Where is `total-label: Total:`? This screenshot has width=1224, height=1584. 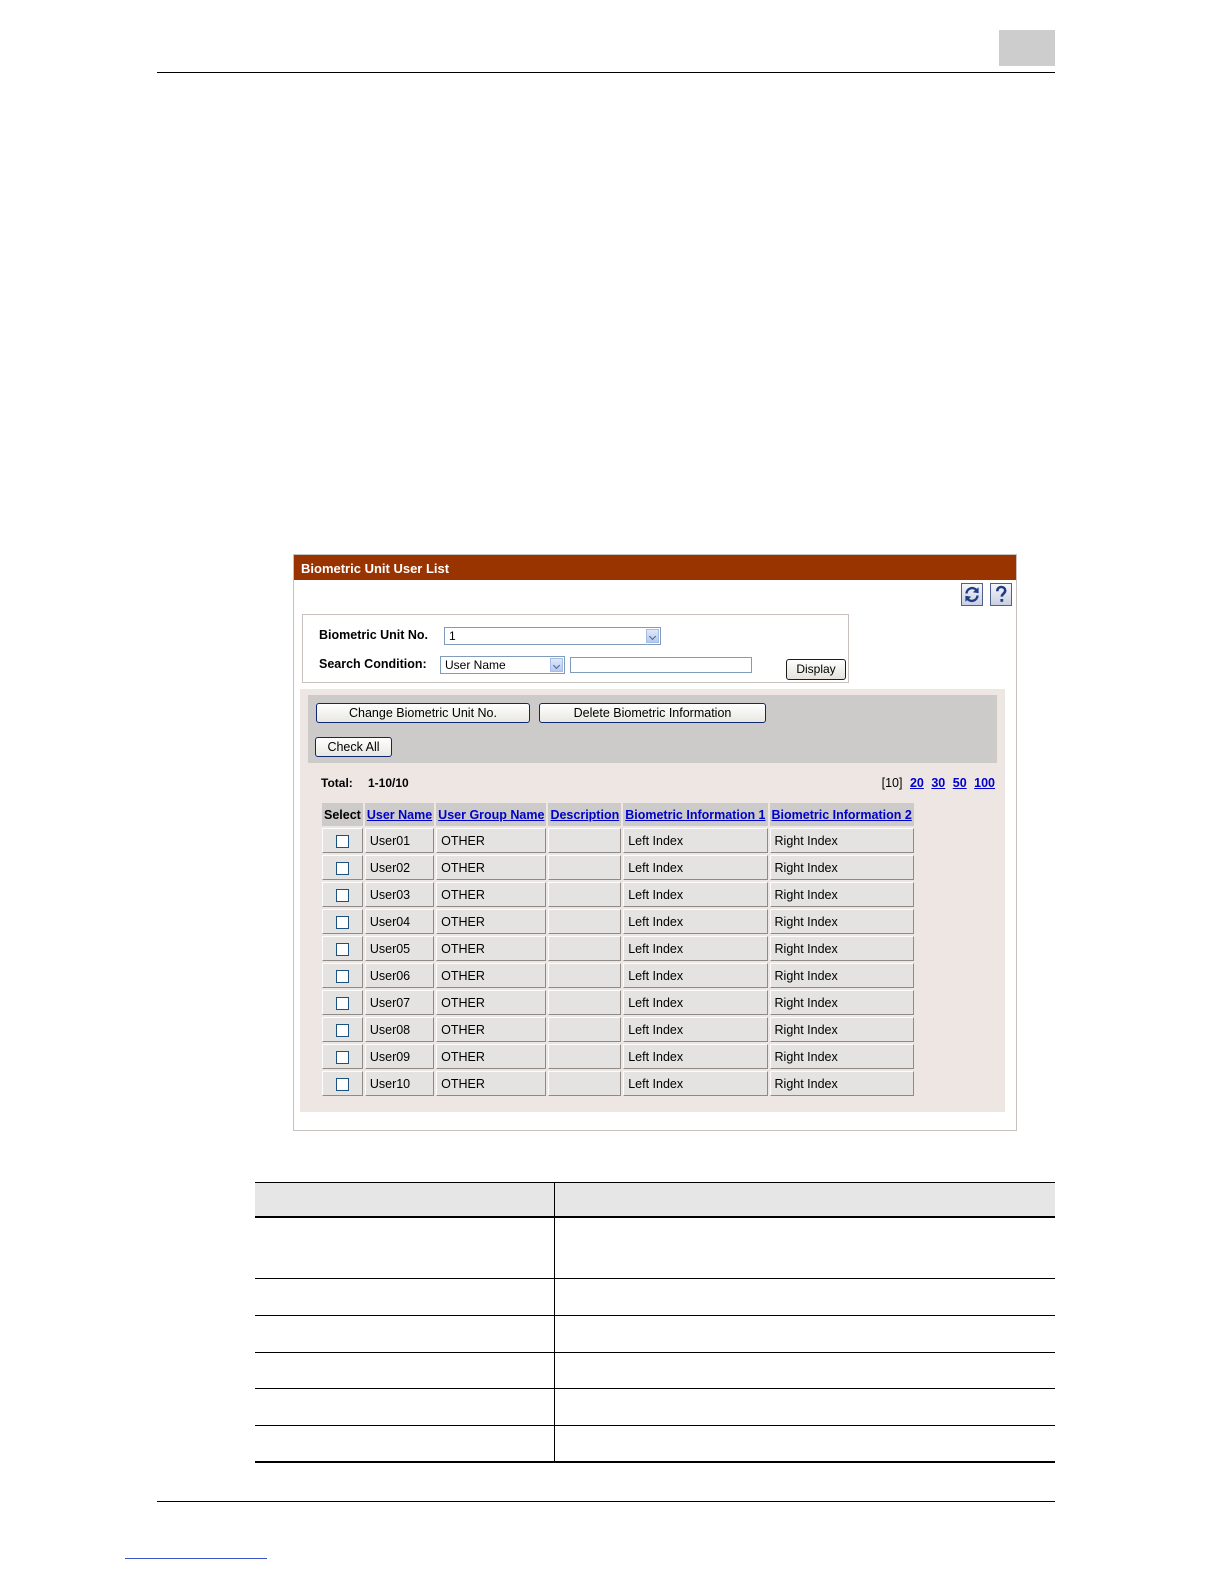
total-label: Total: is located at coordinates (337, 783).